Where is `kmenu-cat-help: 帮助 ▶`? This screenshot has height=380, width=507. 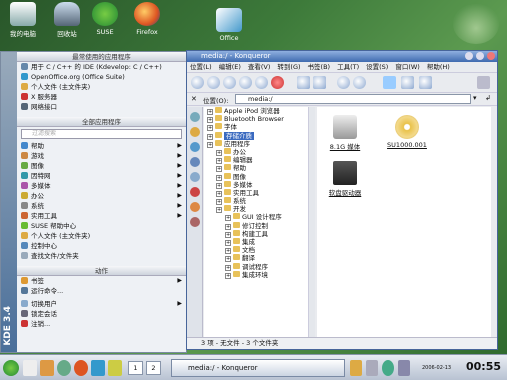
kmenu-cat-help: 帮助 ▶ is located at coordinates (101, 146).